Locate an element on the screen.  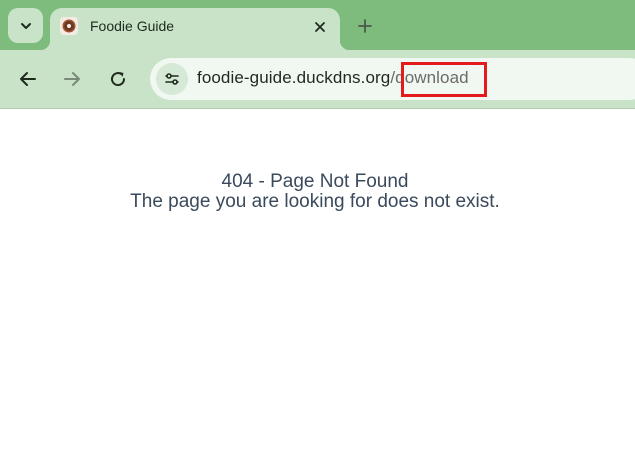
tune-icon is located at coordinates (172, 79).